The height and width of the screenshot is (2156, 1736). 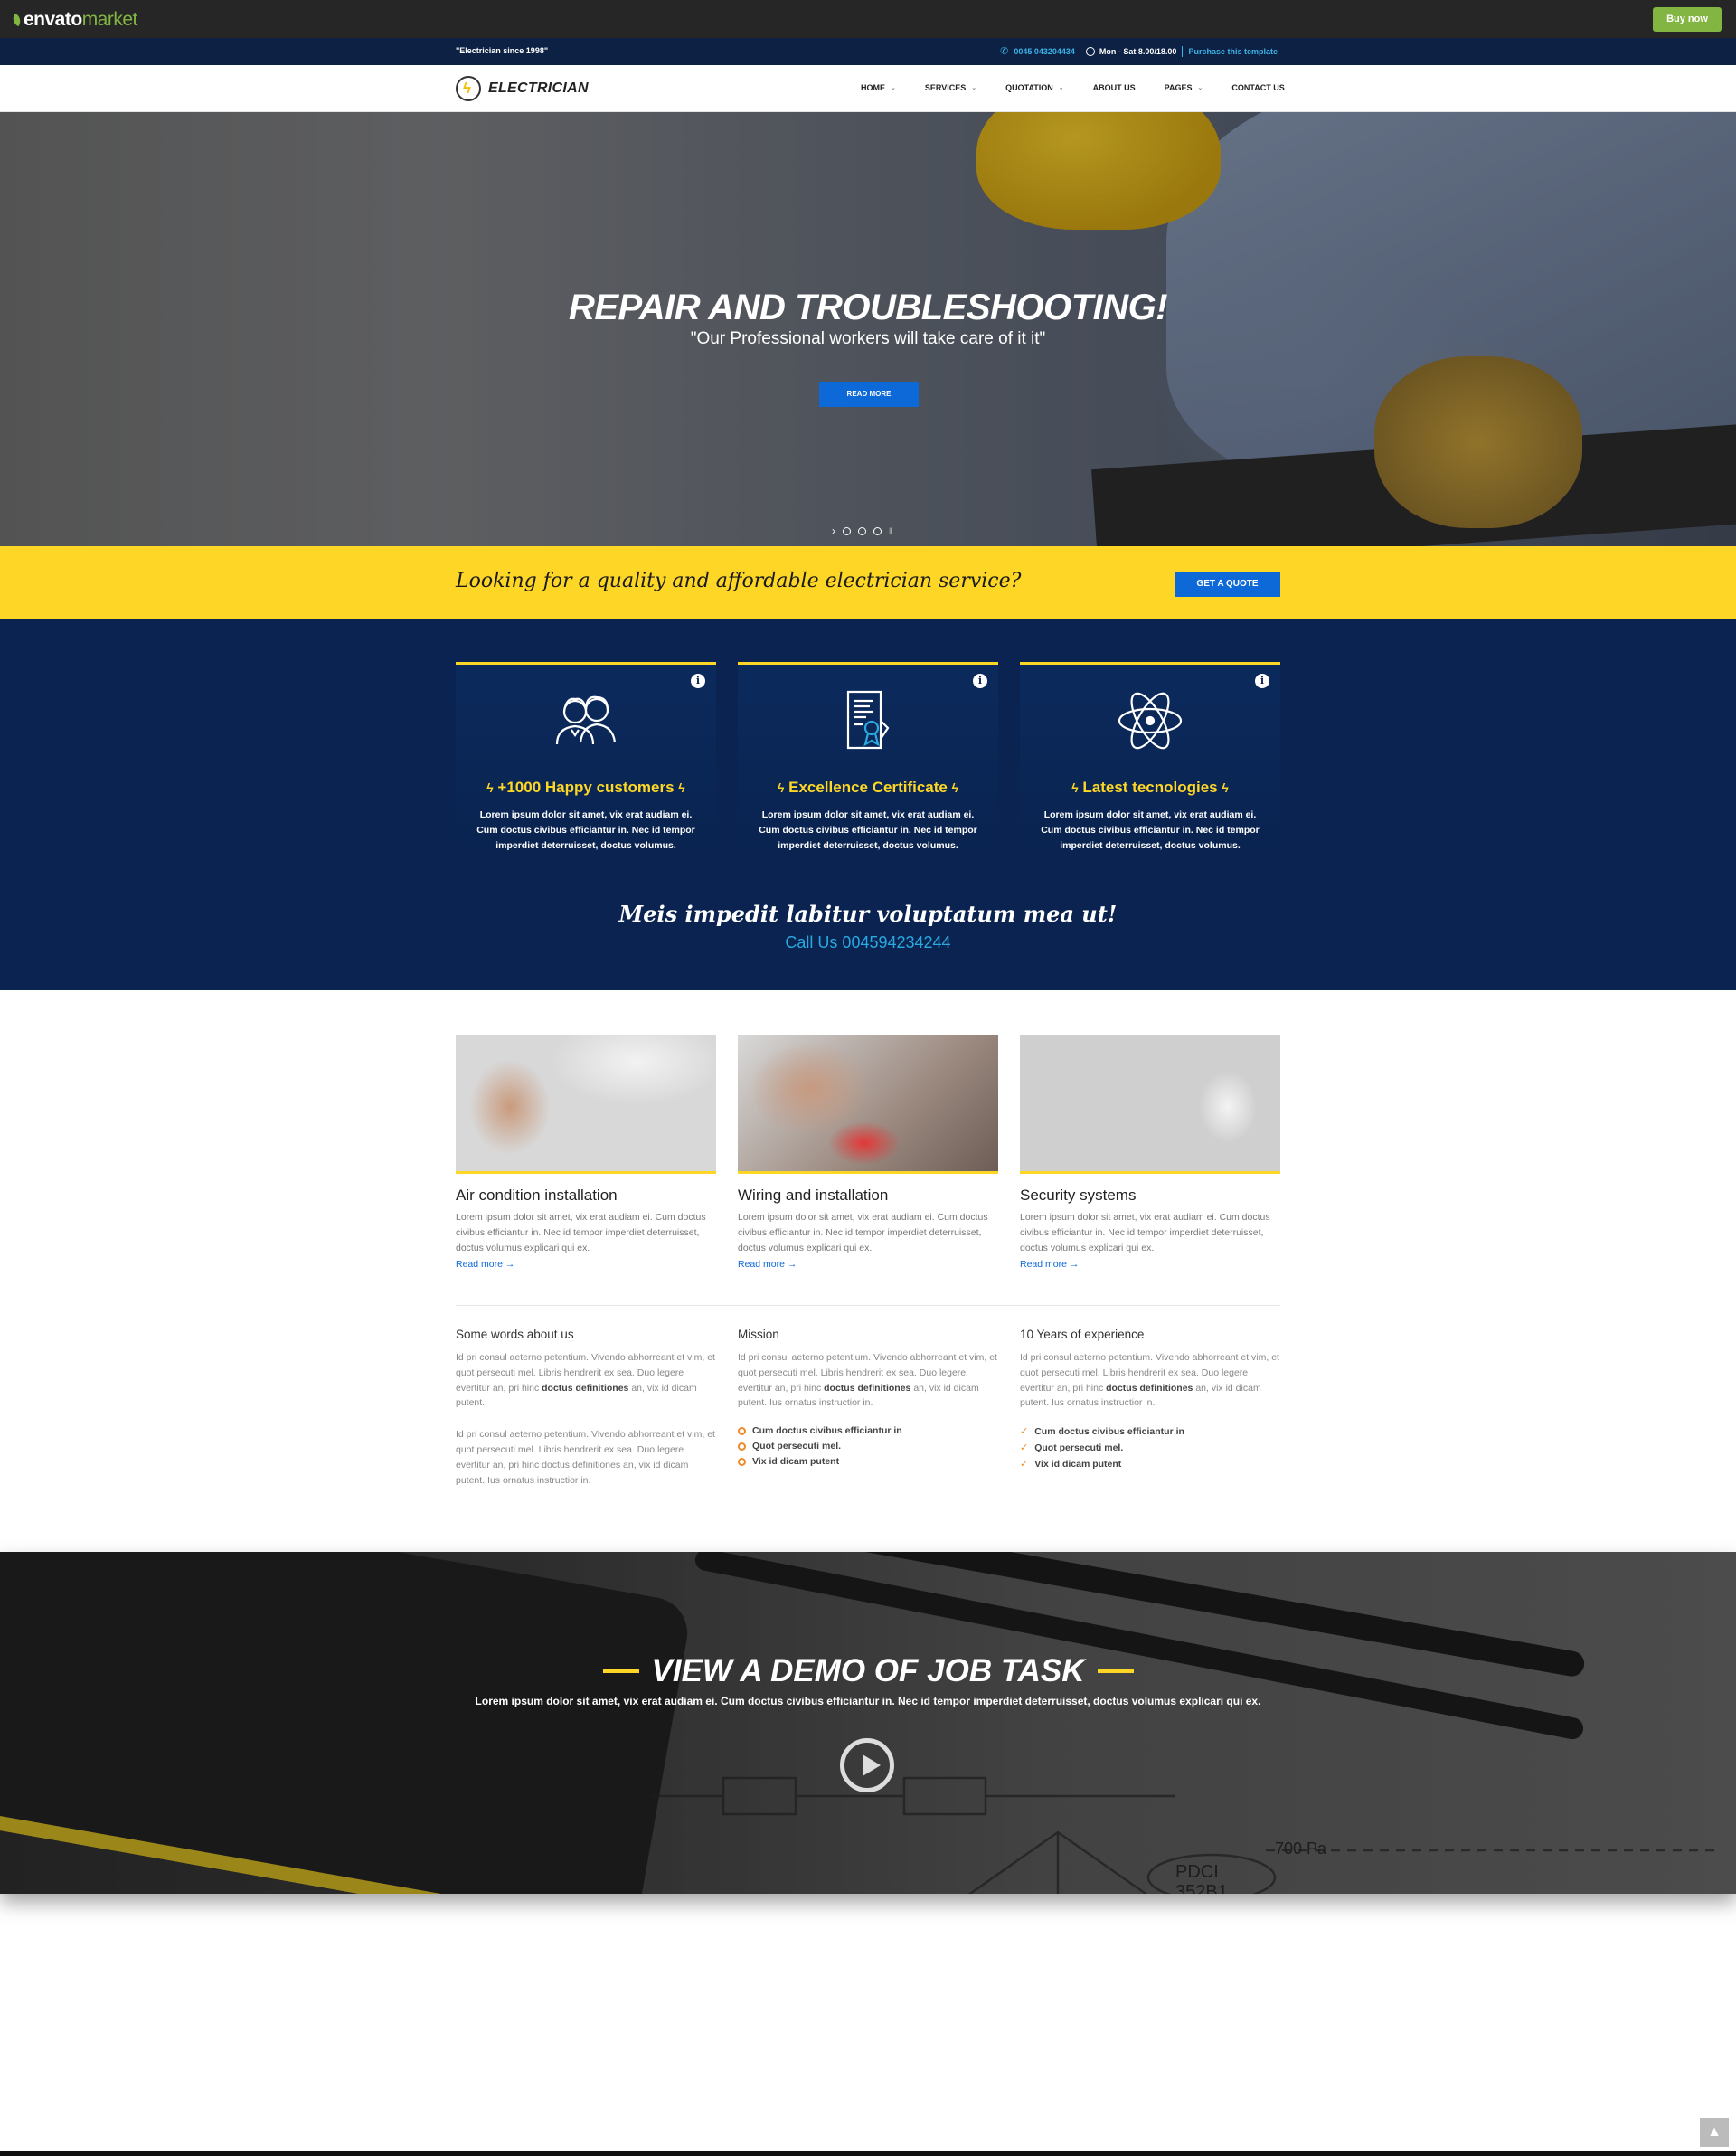 I want to click on feature-title: ϟ Excellence Certificate ϟ, so click(x=868, y=787).